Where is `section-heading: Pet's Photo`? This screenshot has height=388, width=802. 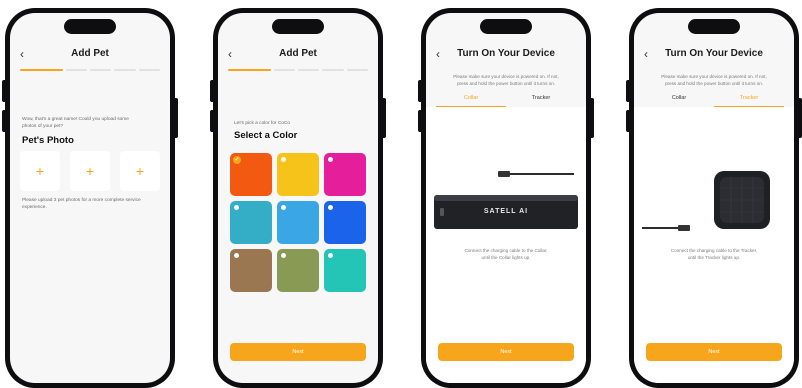 section-heading: Pet's Photo is located at coordinates (48, 140).